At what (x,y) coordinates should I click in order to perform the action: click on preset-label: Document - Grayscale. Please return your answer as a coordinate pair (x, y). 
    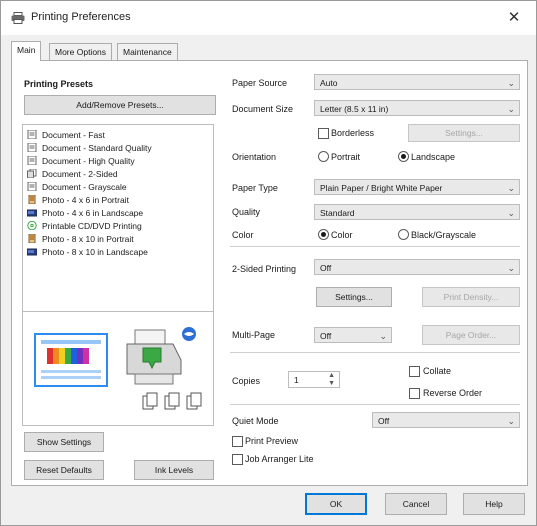
    Looking at the image, I should click on (84, 187).